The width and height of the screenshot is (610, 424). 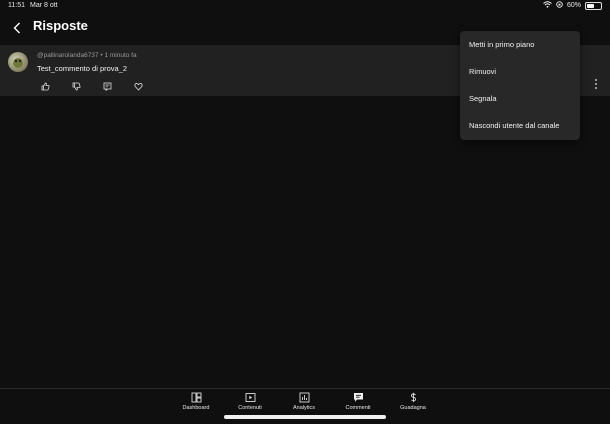 I want to click on nav-content: Contenuti, so click(x=250, y=401).